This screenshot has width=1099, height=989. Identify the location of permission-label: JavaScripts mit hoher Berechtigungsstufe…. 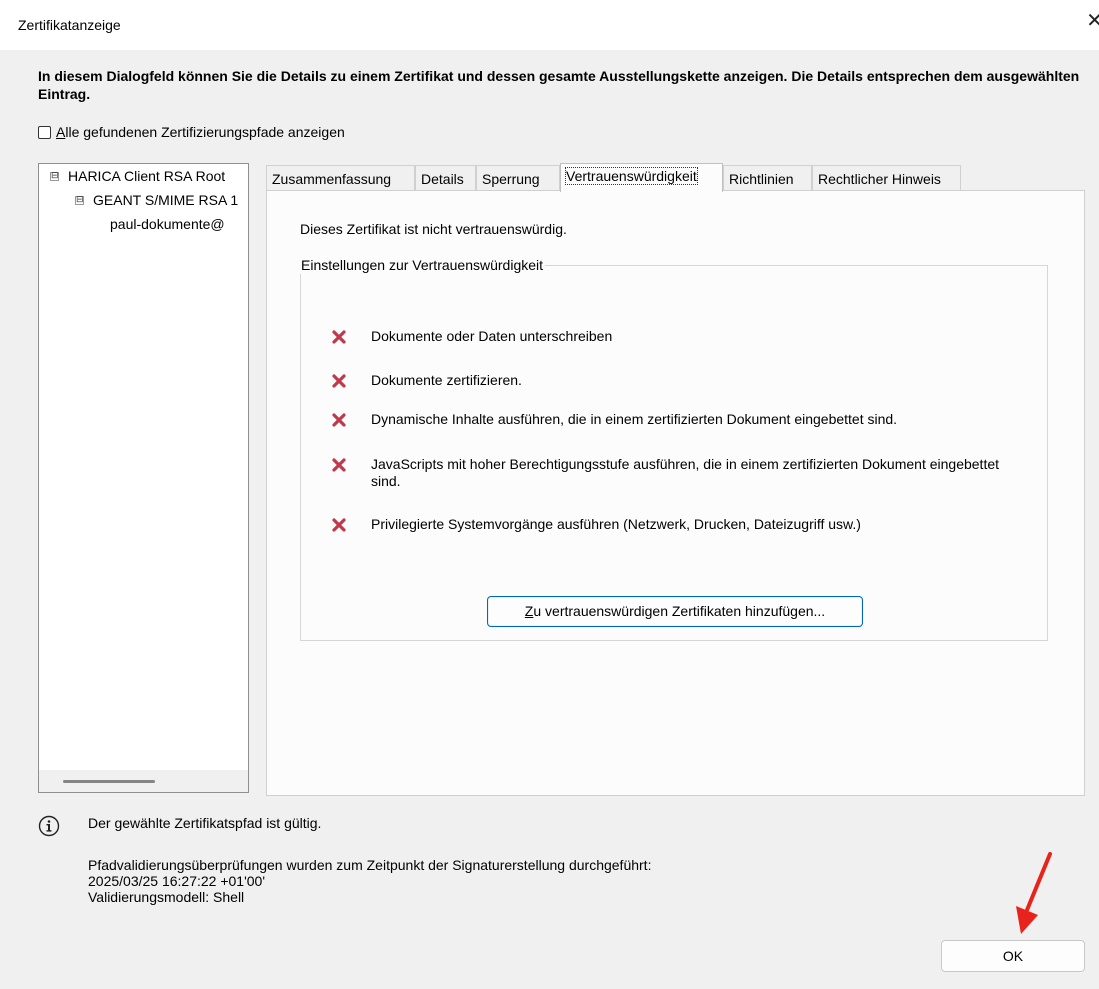
(685, 472).